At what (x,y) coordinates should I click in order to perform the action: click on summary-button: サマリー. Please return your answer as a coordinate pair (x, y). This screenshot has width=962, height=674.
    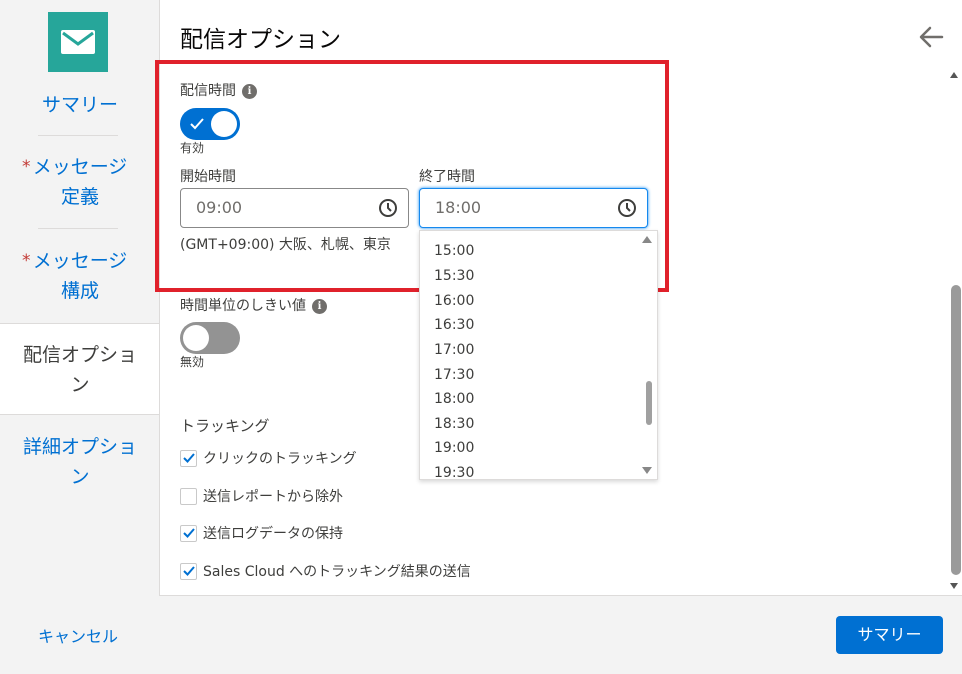
    Looking at the image, I should click on (889, 635).